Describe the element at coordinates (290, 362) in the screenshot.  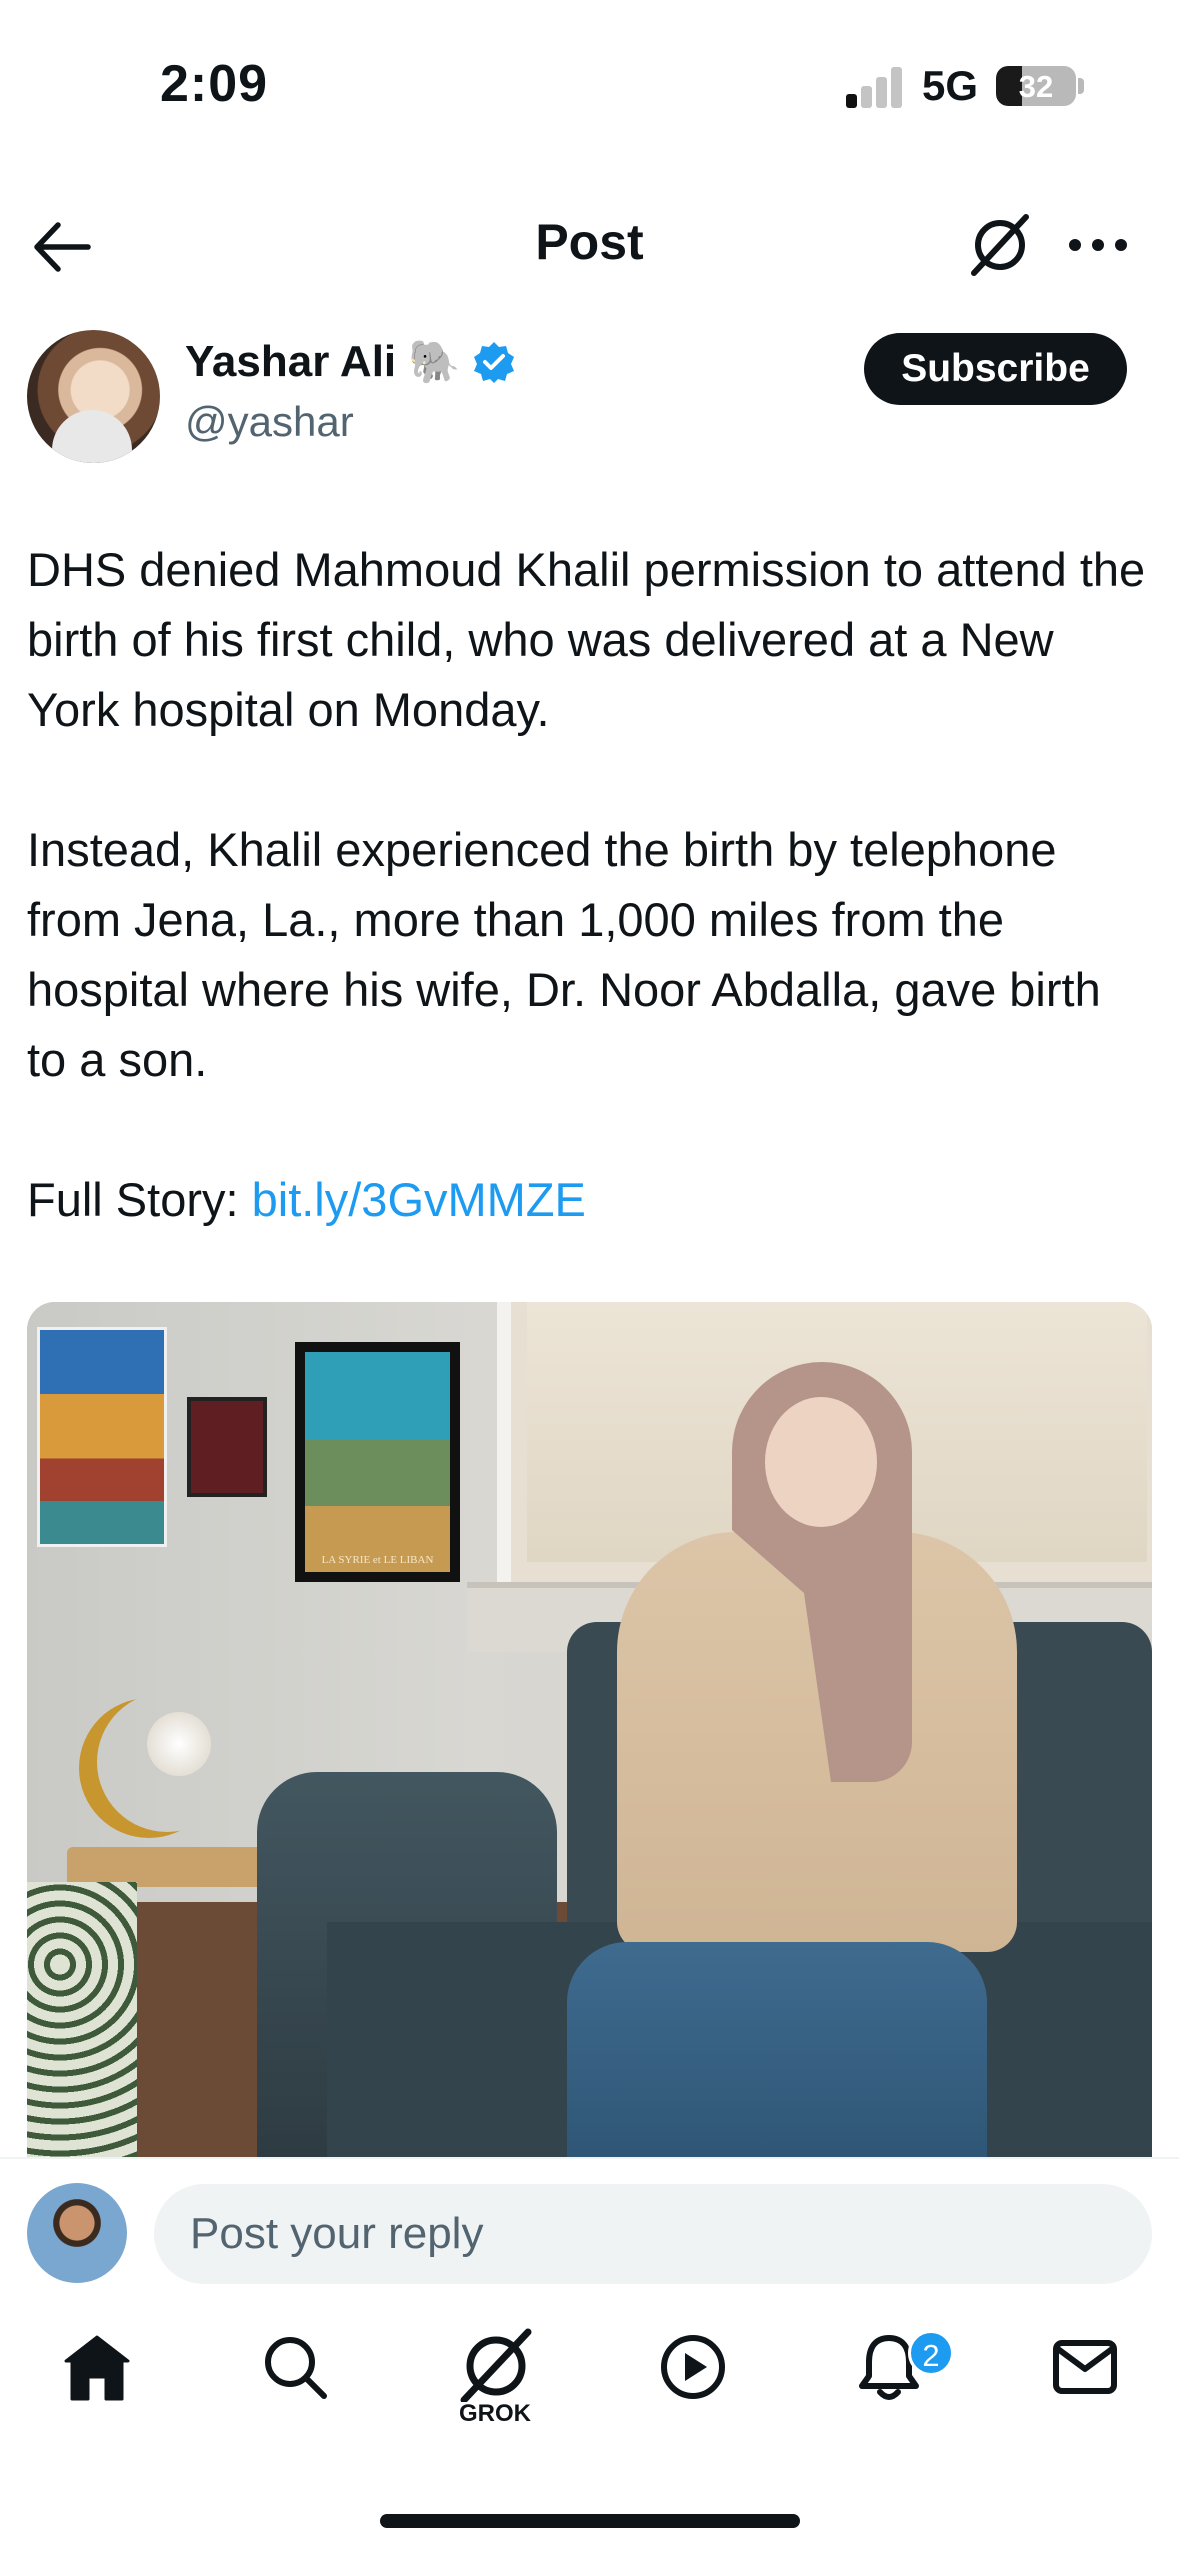
I see `author-name: Yashar Ali` at that location.